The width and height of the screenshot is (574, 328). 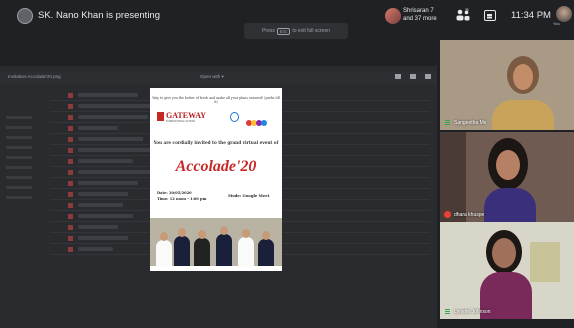 I want to click on clock-time: 11:34 PM, so click(x=531, y=15).